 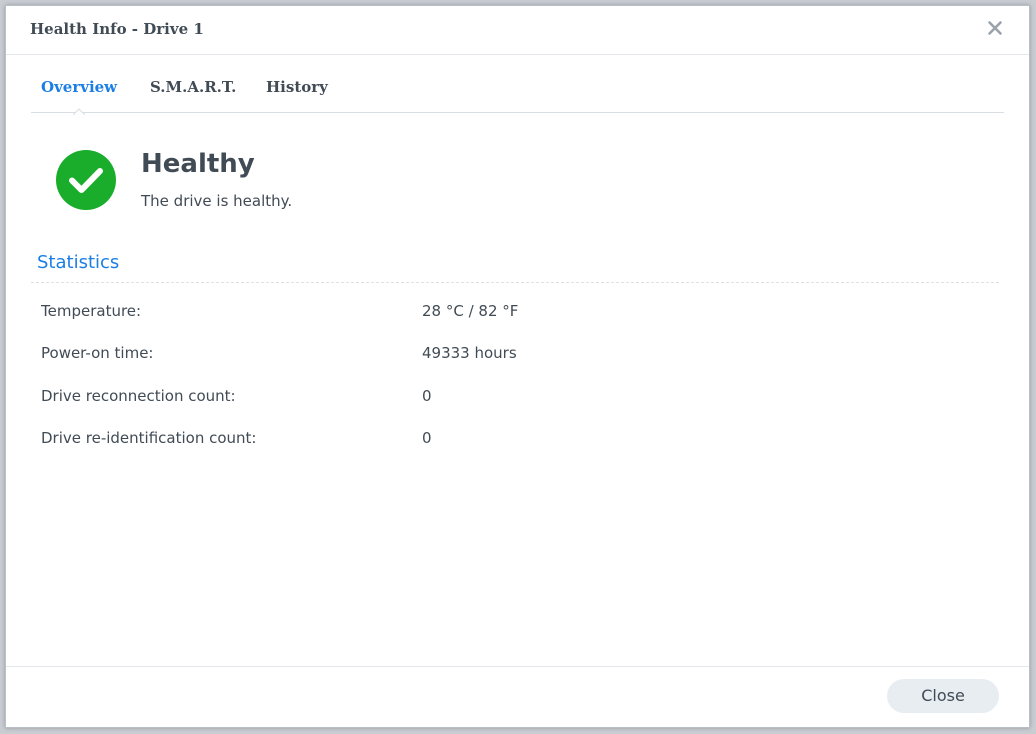 I want to click on stat-label: Drive reconnection count:, so click(x=138, y=396).